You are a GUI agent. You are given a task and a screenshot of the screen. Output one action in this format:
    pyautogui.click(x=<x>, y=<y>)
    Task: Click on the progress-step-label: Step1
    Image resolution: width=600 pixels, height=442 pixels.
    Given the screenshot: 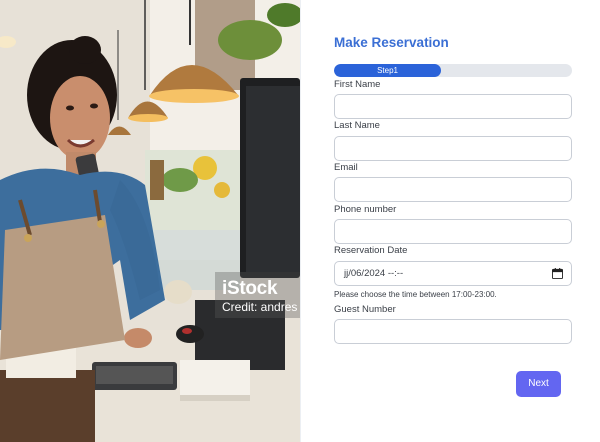 What is the action you would take?
    pyautogui.click(x=387, y=70)
    